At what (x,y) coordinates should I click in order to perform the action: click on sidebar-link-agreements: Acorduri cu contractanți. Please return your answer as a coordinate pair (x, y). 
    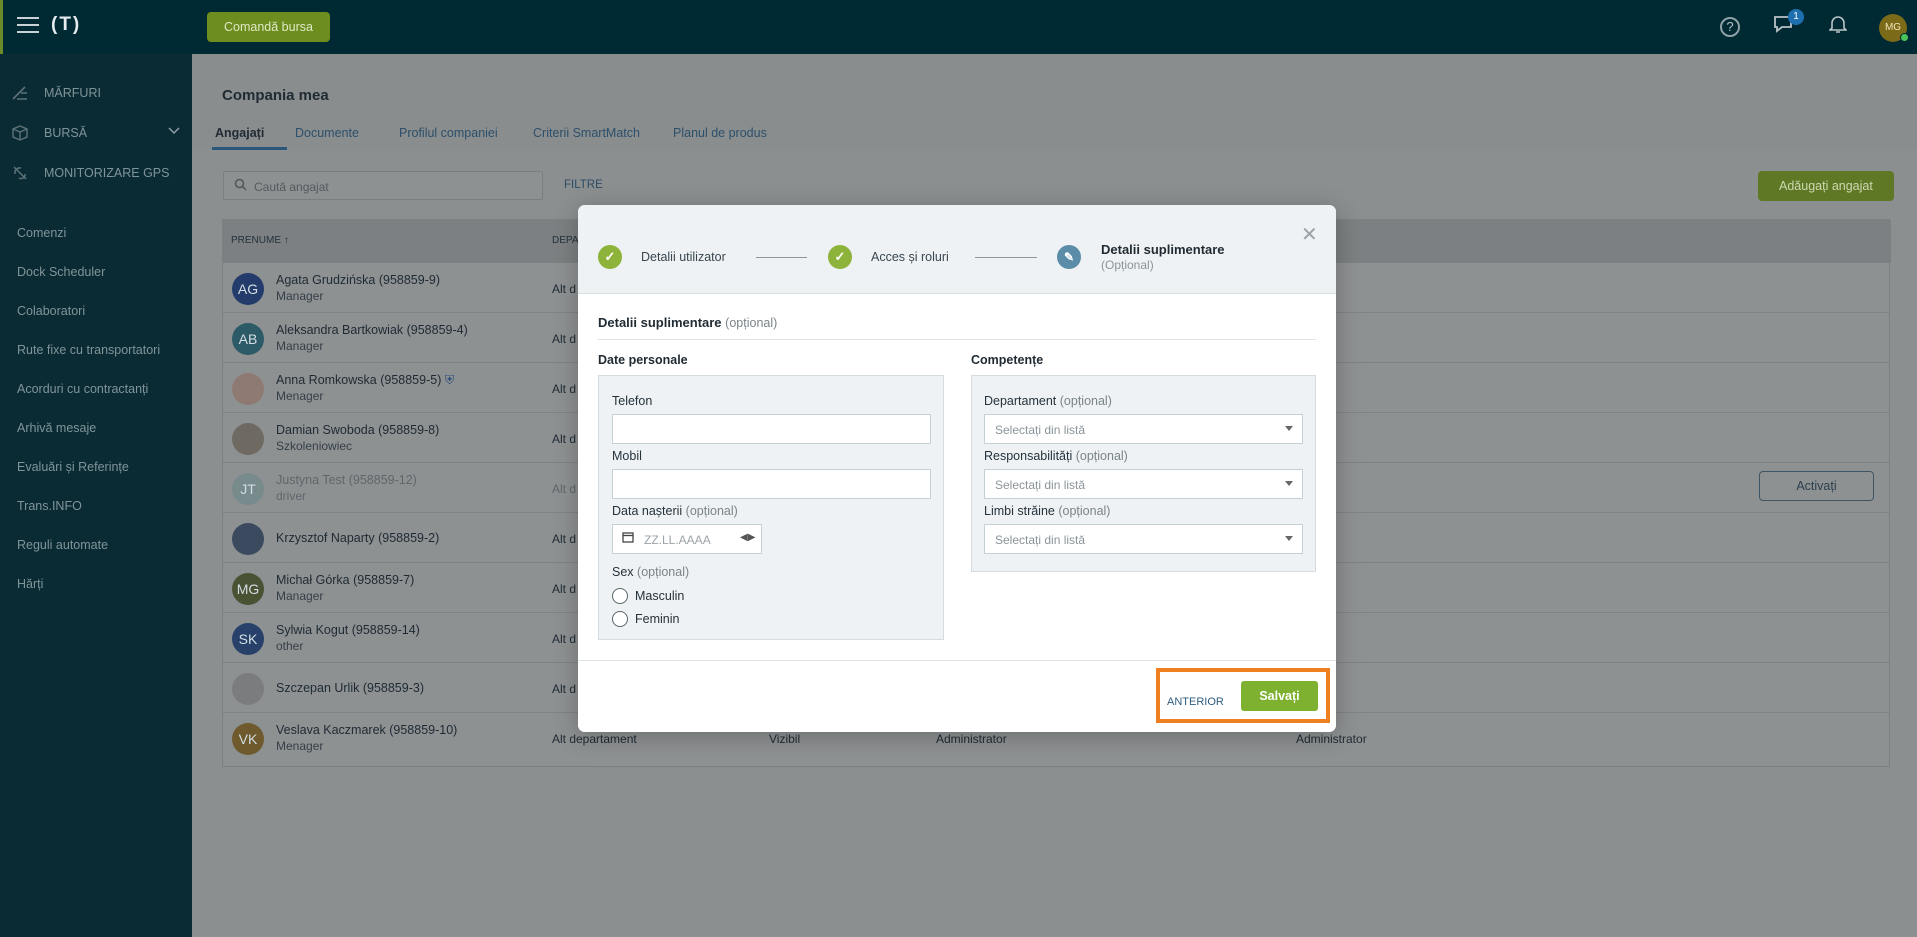
    Looking at the image, I should click on (82, 389).